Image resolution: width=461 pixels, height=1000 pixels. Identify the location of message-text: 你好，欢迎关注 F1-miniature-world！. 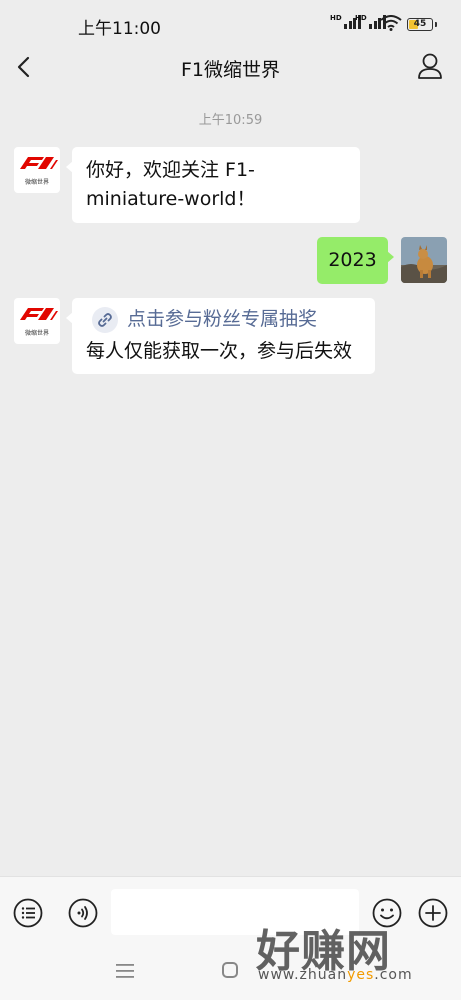
(171, 184).